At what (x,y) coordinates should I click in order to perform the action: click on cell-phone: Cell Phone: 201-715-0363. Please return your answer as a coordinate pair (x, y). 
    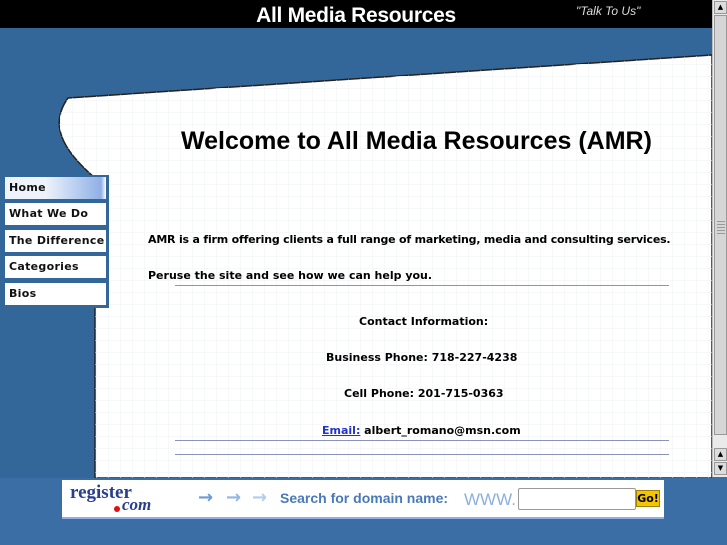
    Looking at the image, I should click on (424, 393).